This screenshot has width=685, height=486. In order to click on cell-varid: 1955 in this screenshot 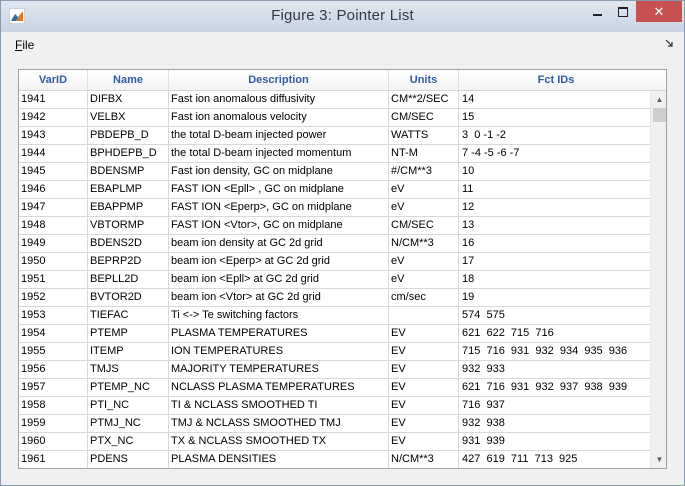, I will do `click(53, 352)`.